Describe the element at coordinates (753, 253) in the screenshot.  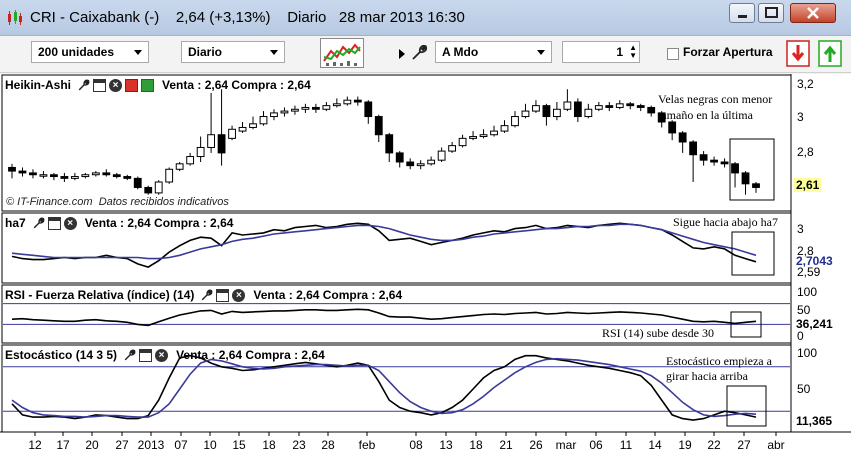
I see `annotation-box-ha7` at that location.